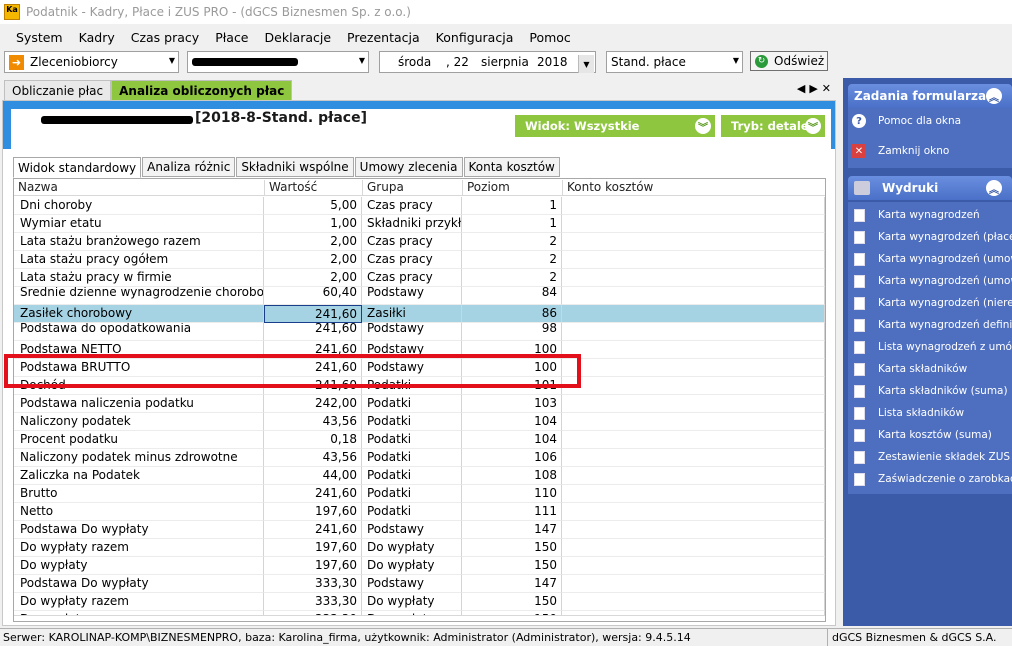  What do you see at coordinates (615, 126) in the screenshot?
I see `widok-filter-button: Widok: Wszystkie ︾` at bounding box center [615, 126].